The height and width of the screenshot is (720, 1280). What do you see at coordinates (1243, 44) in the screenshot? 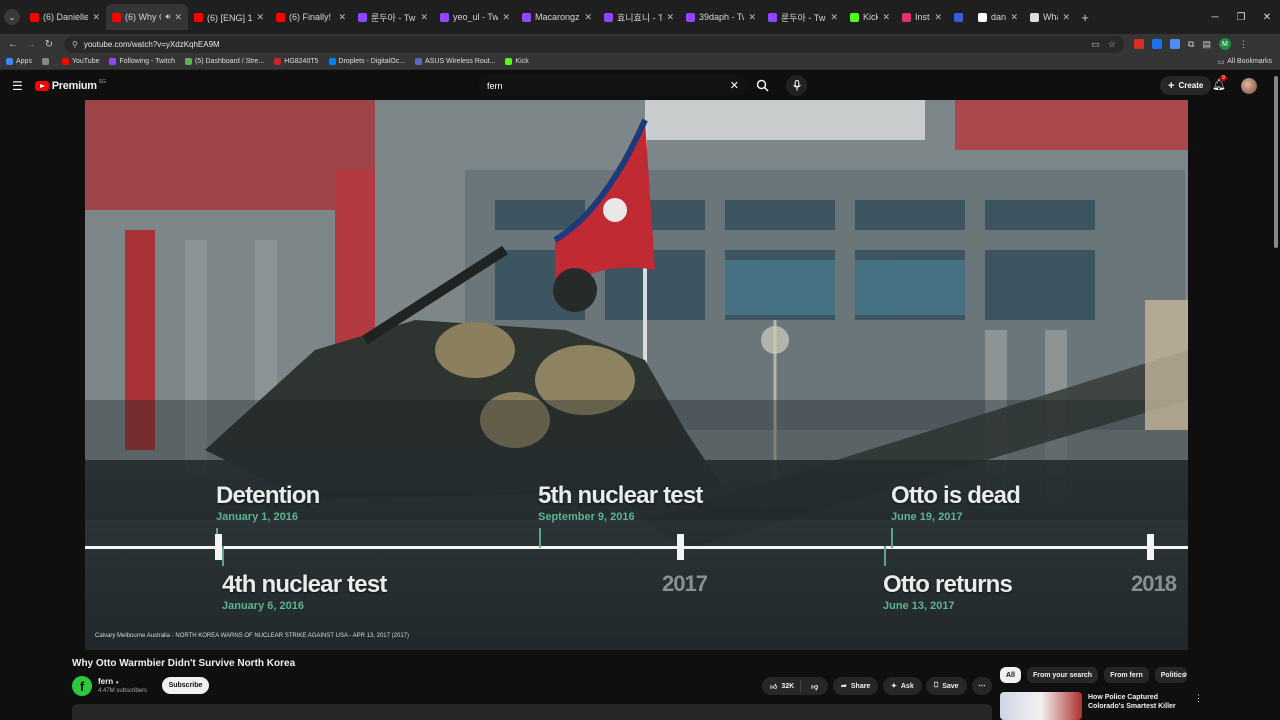
I see `chrome-menu-icon: ⋮` at bounding box center [1243, 44].